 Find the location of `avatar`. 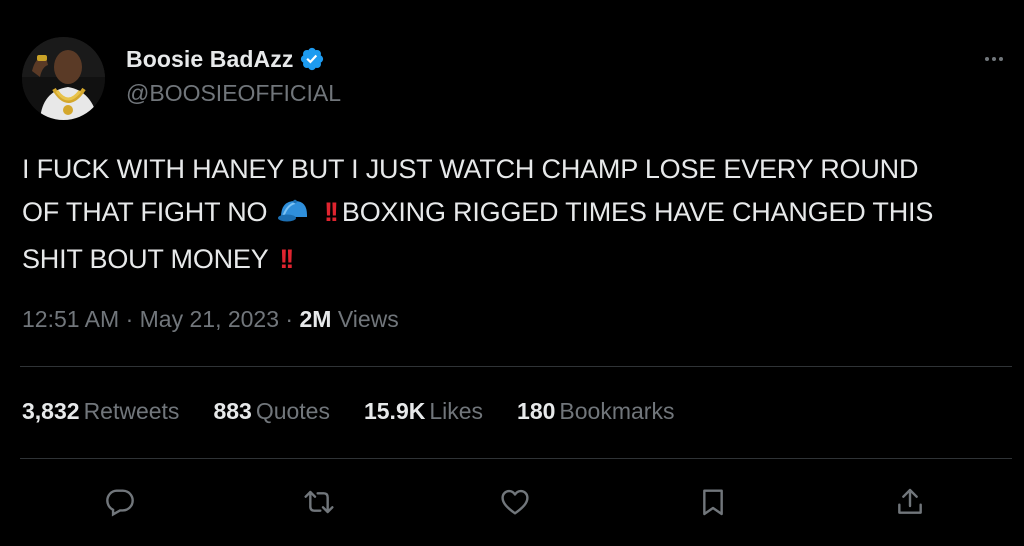

avatar is located at coordinates (63, 78).